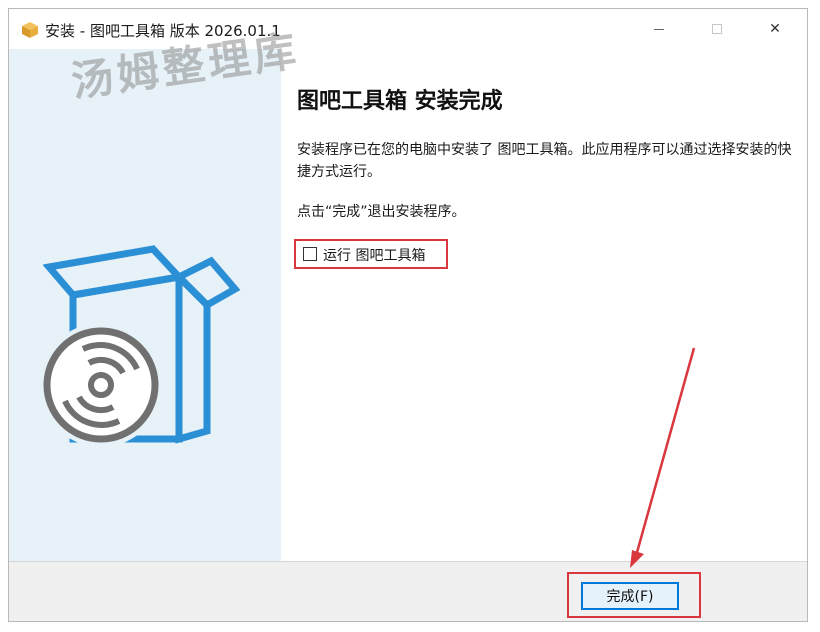 This screenshot has width=820, height=632. Describe the element at coordinates (310, 254) in the screenshot. I see `run-app-checkbox` at that location.